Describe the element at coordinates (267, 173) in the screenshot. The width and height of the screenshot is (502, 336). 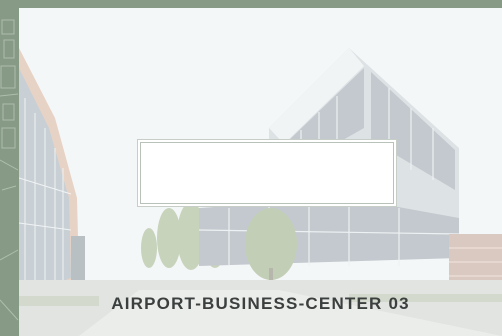
I see `logo-placeholder` at that location.